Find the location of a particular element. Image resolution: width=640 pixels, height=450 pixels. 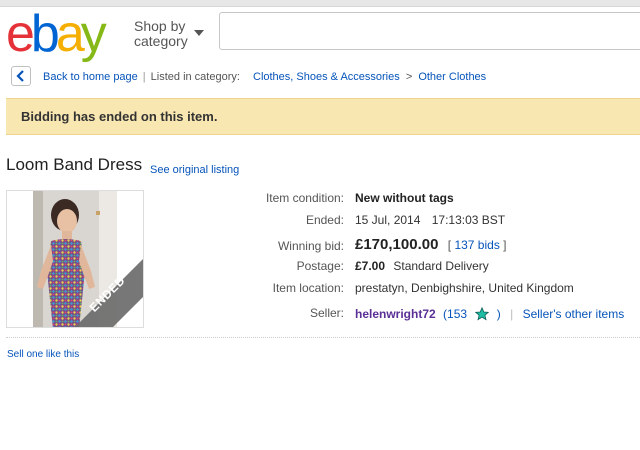

banner-text: Bidding has ended on this item. is located at coordinates (119, 116).